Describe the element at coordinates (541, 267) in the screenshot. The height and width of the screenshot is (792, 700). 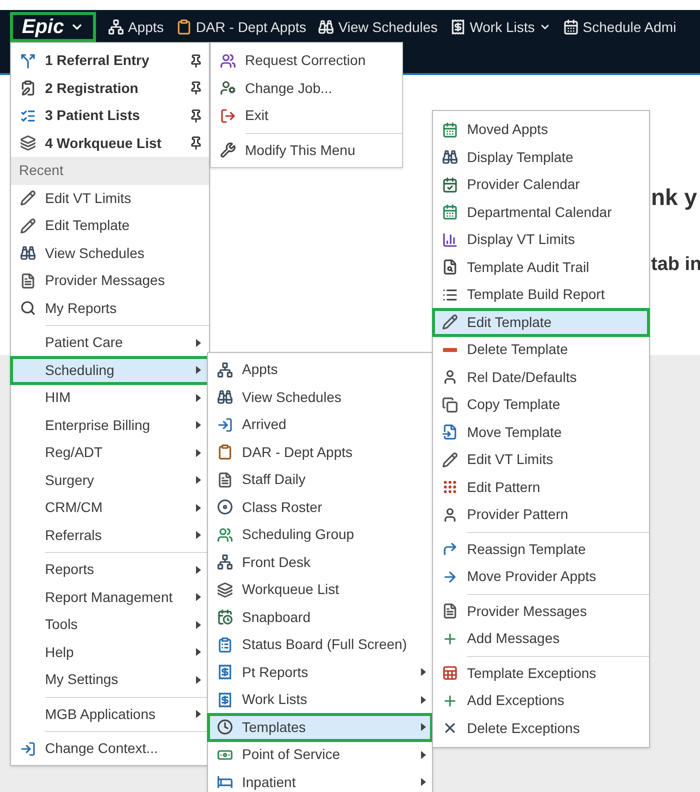
I see `menu-item: Template Audit Trail` at that location.